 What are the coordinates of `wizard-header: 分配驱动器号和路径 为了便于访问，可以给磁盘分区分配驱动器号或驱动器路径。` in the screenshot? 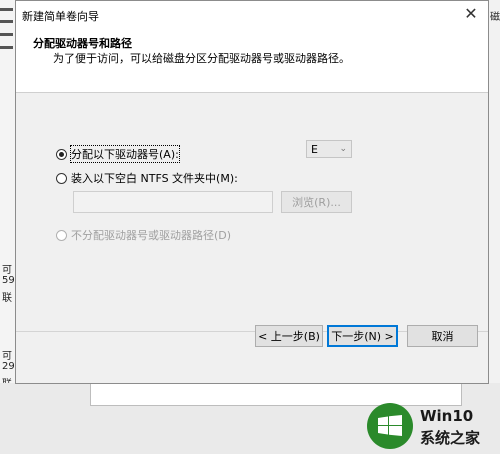 It's located at (252, 61).